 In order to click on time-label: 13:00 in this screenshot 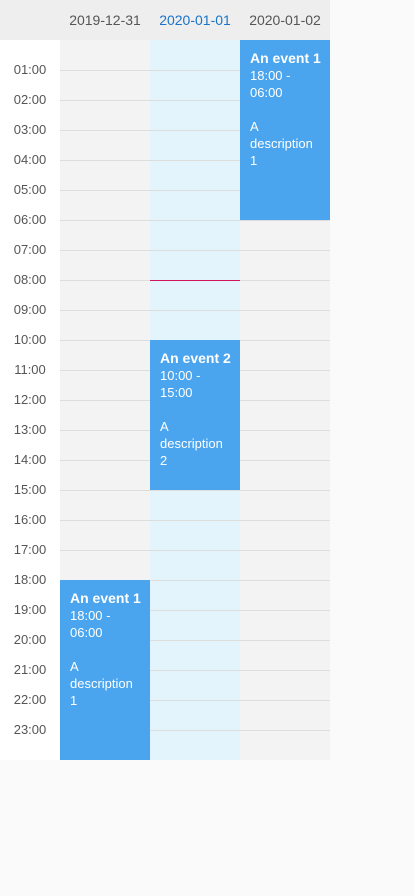, I will do `click(30, 429)`.